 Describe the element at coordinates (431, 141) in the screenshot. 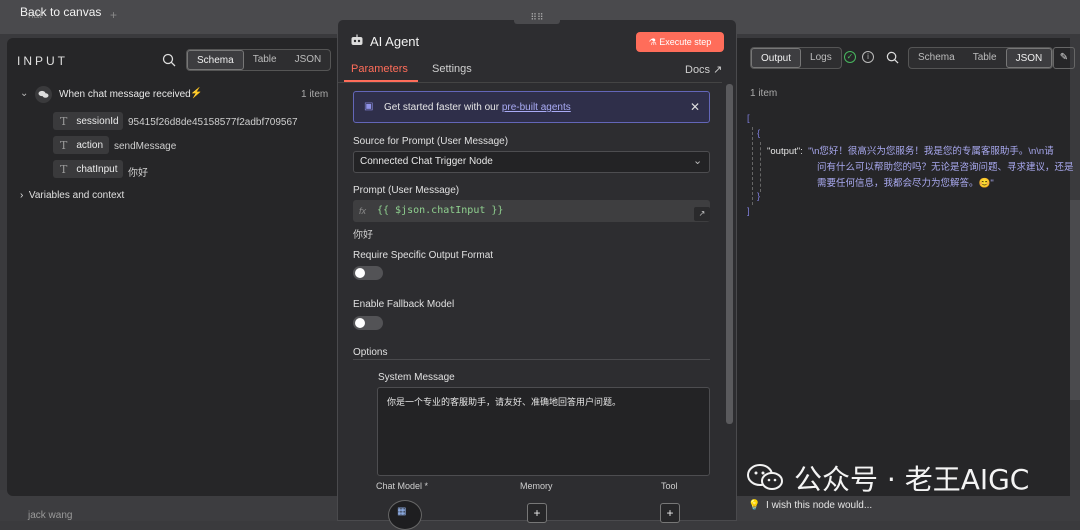

I see `source-prompt-label: Source for Prompt (User Message)` at that location.